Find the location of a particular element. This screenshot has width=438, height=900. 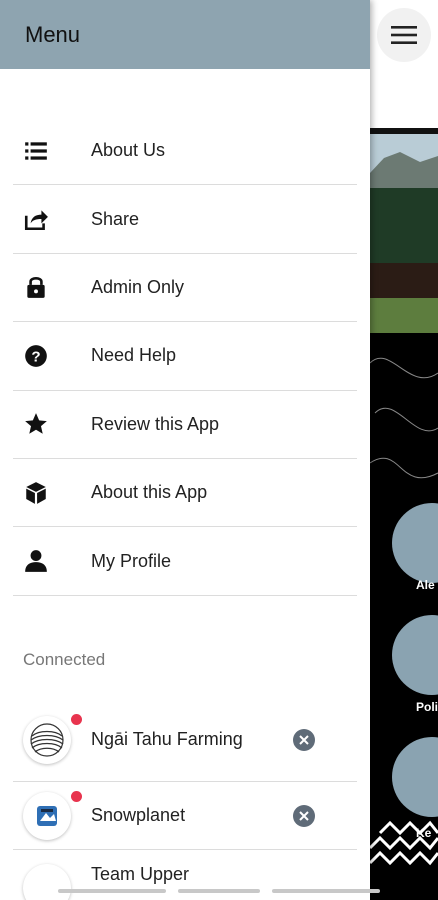

bg-tile-label: Ale is located at coordinates (425, 585).